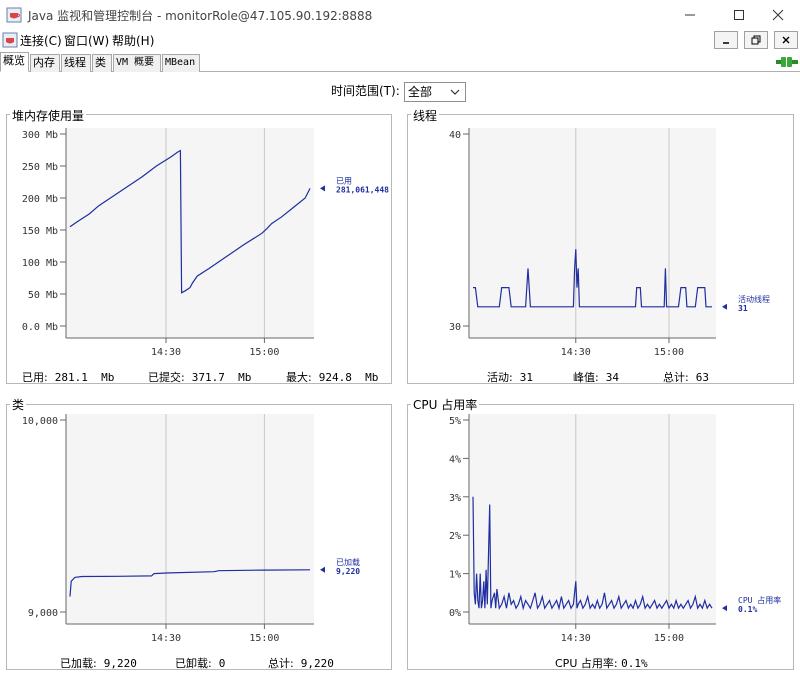 The image size is (800, 675). I want to click on cpu-plot-area, so click(592, 519).